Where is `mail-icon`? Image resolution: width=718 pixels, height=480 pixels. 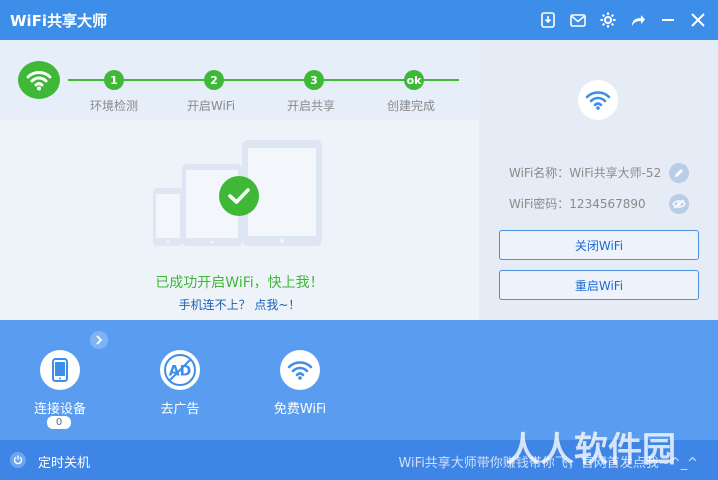 mail-icon is located at coordinates (578, 20).